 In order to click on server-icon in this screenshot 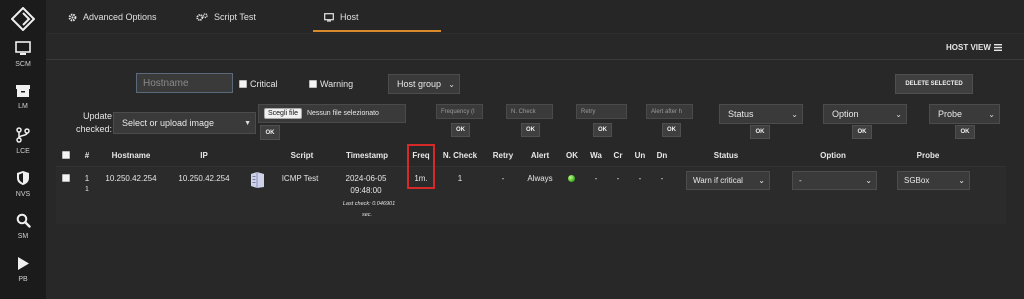, I will do `click(257, 180)`.